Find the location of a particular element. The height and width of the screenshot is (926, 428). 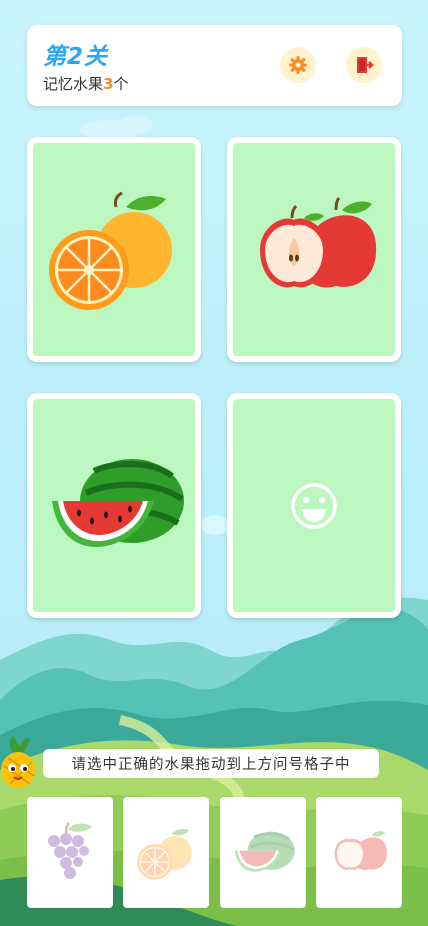

exit-button is located at coordinates (364, 65).